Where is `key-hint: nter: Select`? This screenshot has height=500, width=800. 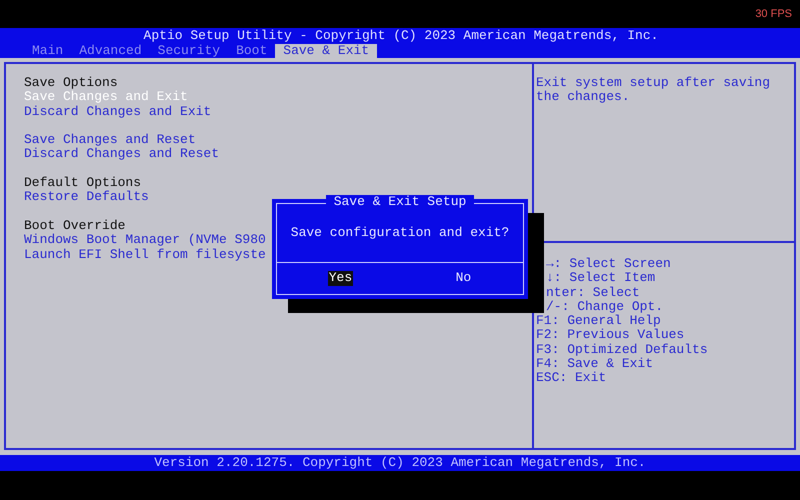 key-hint: nter: Select is located at coordinates (593, 293).